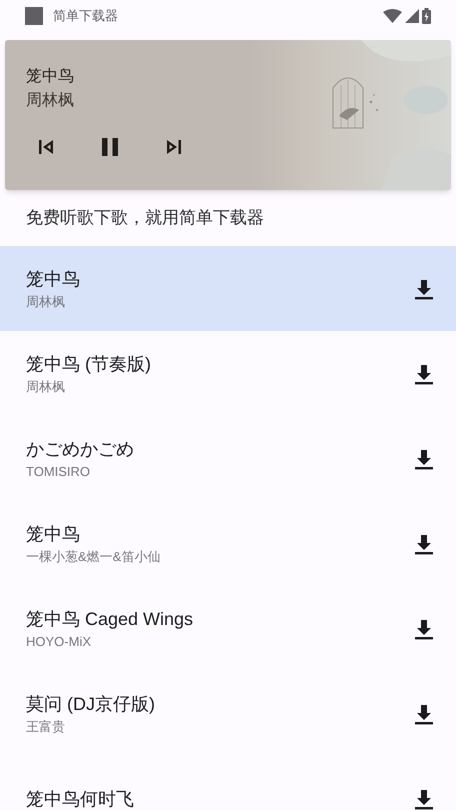 This screenshot has width=456, height=810. Describe the element at coordinates (174, 147) in the screenshot. I see `skip-next-icon` at that location.